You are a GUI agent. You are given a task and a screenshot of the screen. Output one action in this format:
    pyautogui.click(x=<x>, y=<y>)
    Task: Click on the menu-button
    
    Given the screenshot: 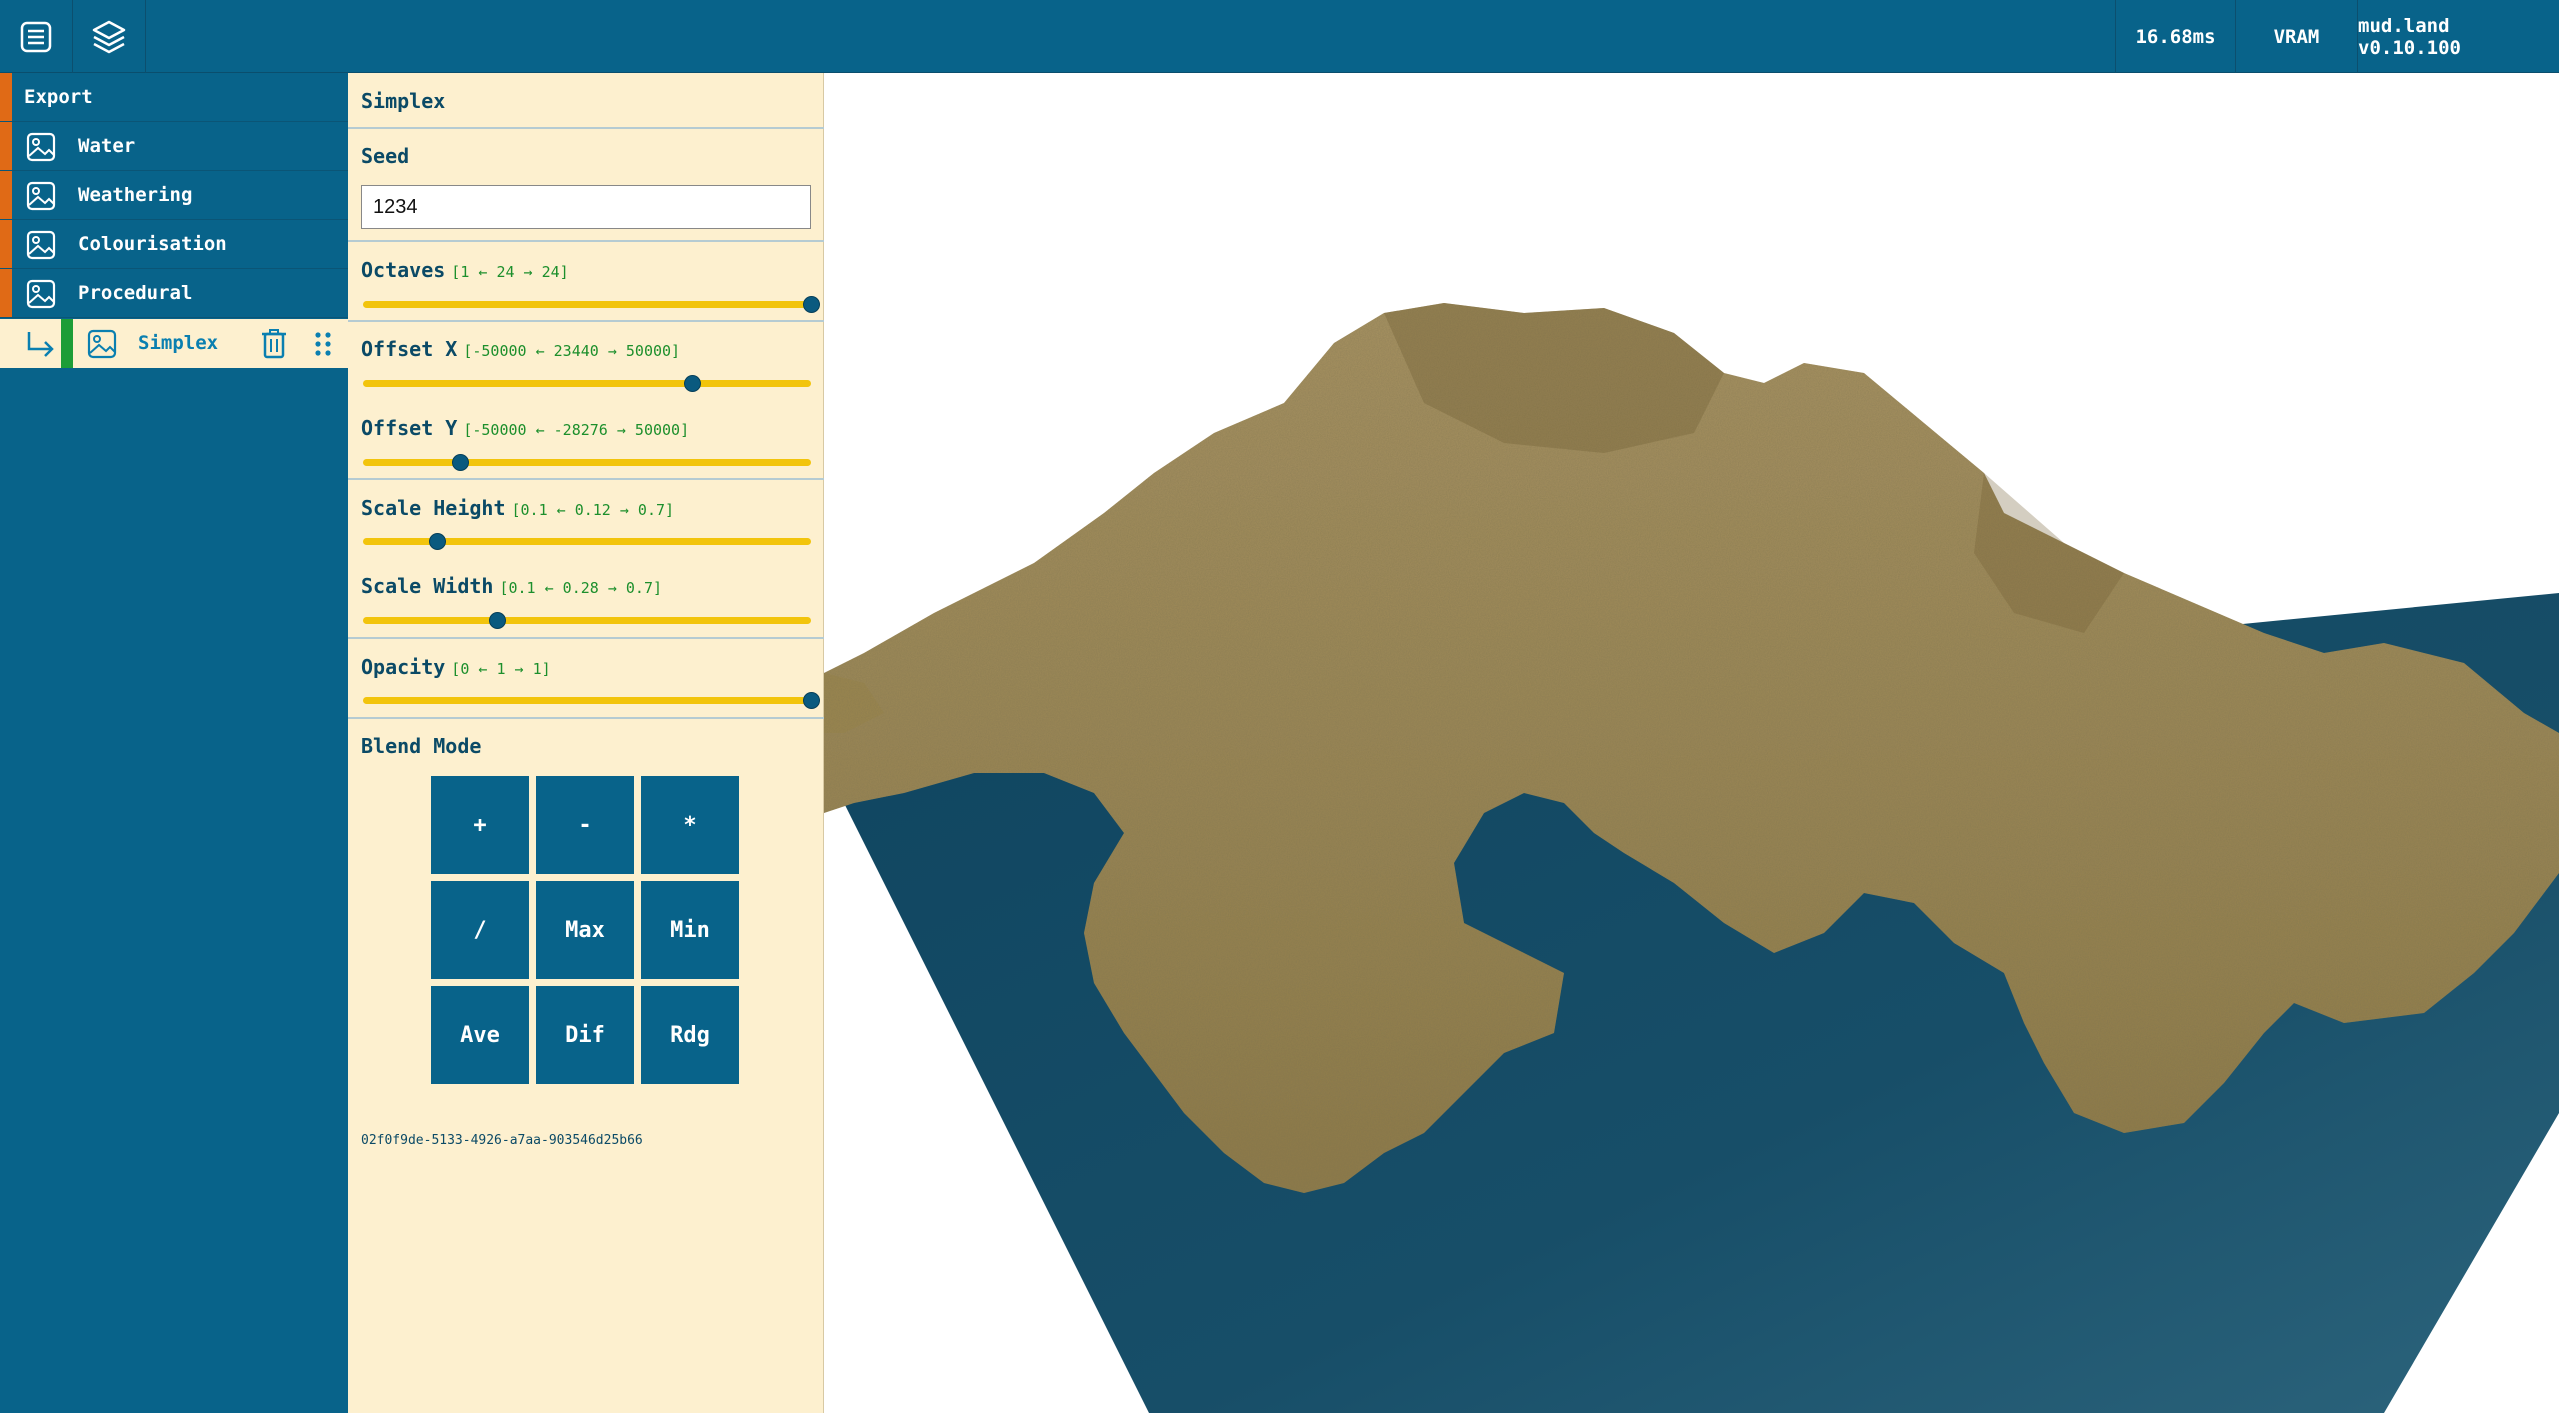 What is the action you would take?
    pyautogui.click(x=36, y=36)
    